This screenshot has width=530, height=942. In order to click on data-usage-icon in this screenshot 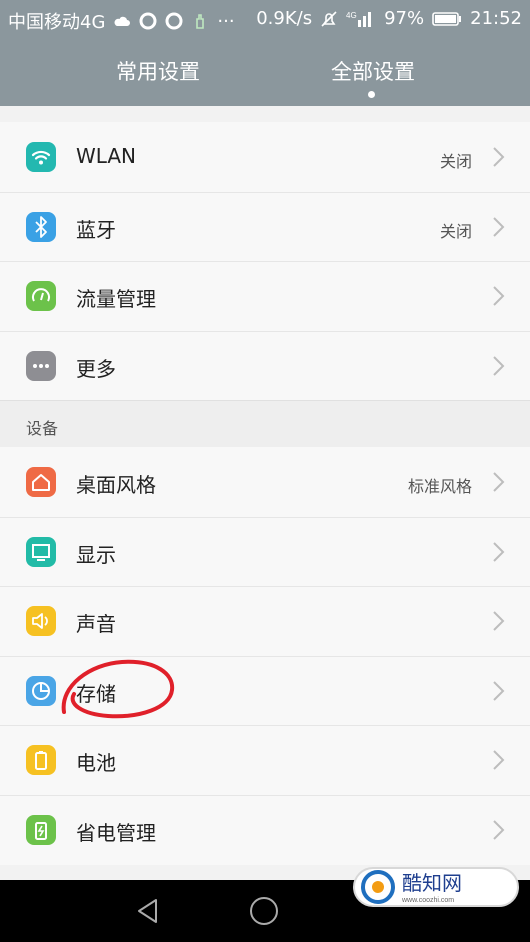, I will do `click(41, 296)`.